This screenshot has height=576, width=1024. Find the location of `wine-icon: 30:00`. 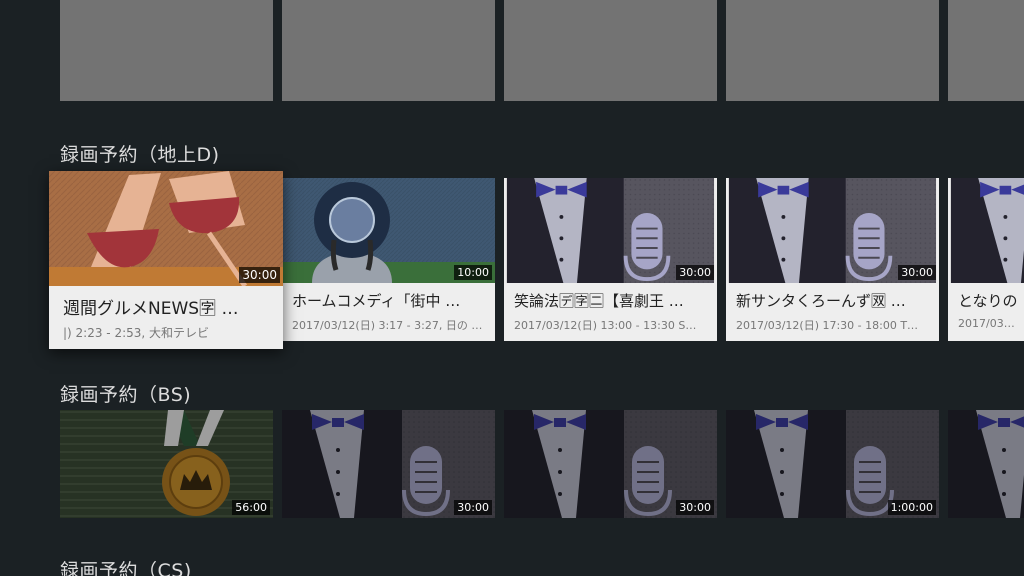

wine-icon: 30:00 is located at coordinates (166, 228).